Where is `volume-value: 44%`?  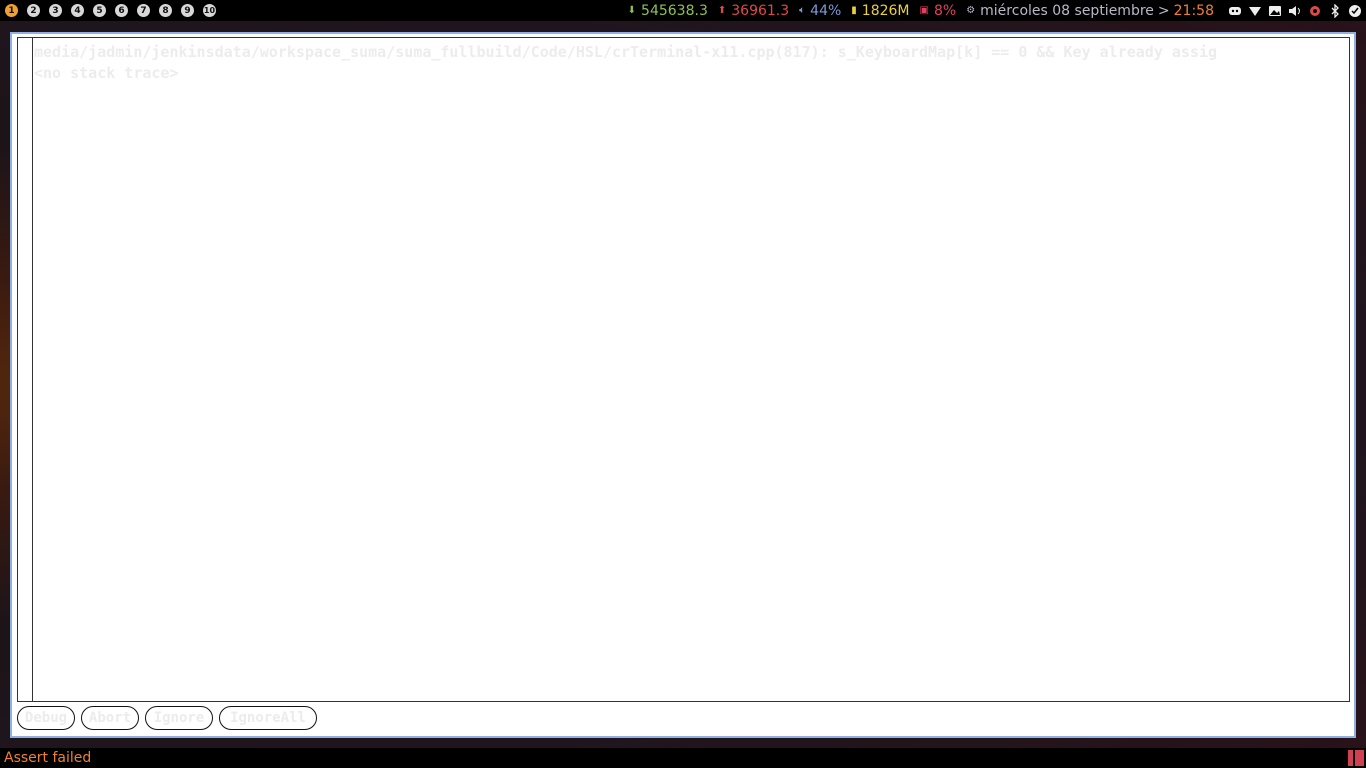
volume-value: 44% is located at coordinates (826, 10).